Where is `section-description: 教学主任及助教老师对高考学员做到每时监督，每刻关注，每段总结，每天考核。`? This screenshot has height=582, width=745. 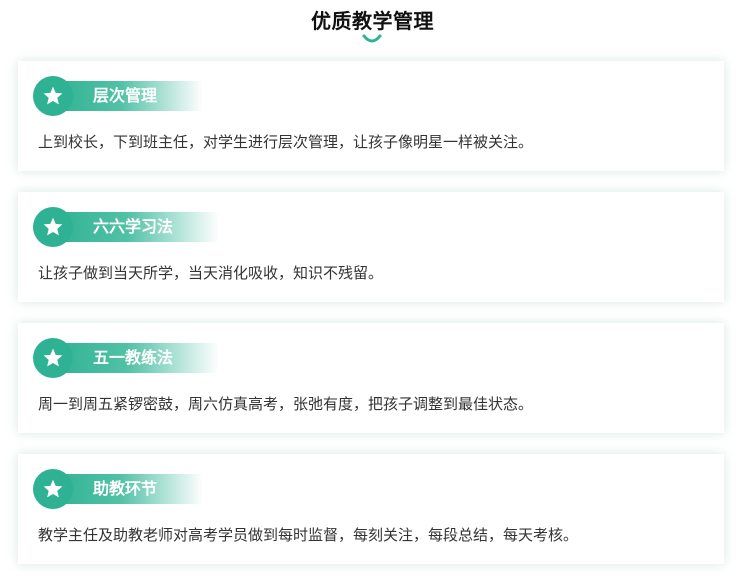
section-description: 教学主任及助教老师对高考学员做到每时监督，每刻关注，每段总结，每天考核。 is located at coordinates (308, 535).